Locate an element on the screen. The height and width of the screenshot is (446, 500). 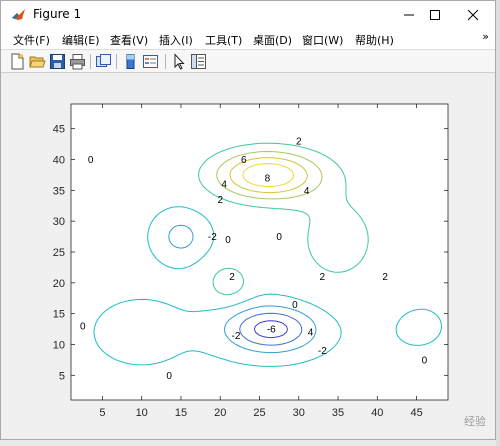
print-icon is located at coordinates (77, 61).